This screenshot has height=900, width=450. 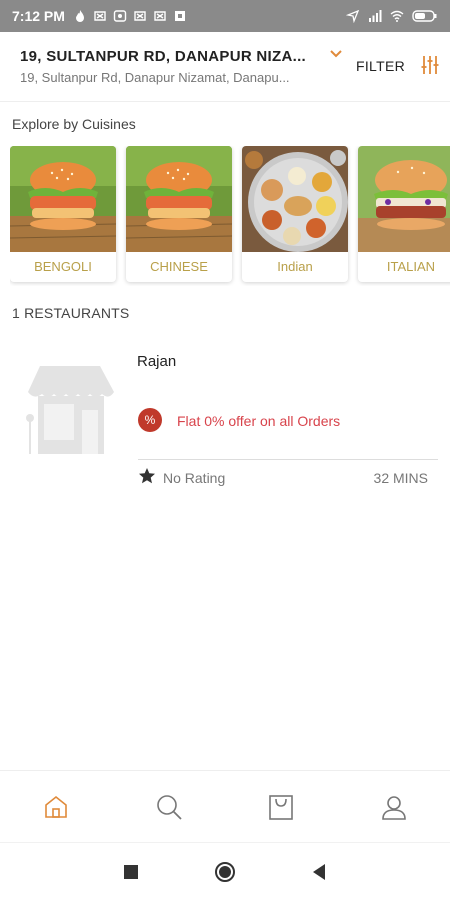 I want to click on flame-icon, so click(x=79, y=16).